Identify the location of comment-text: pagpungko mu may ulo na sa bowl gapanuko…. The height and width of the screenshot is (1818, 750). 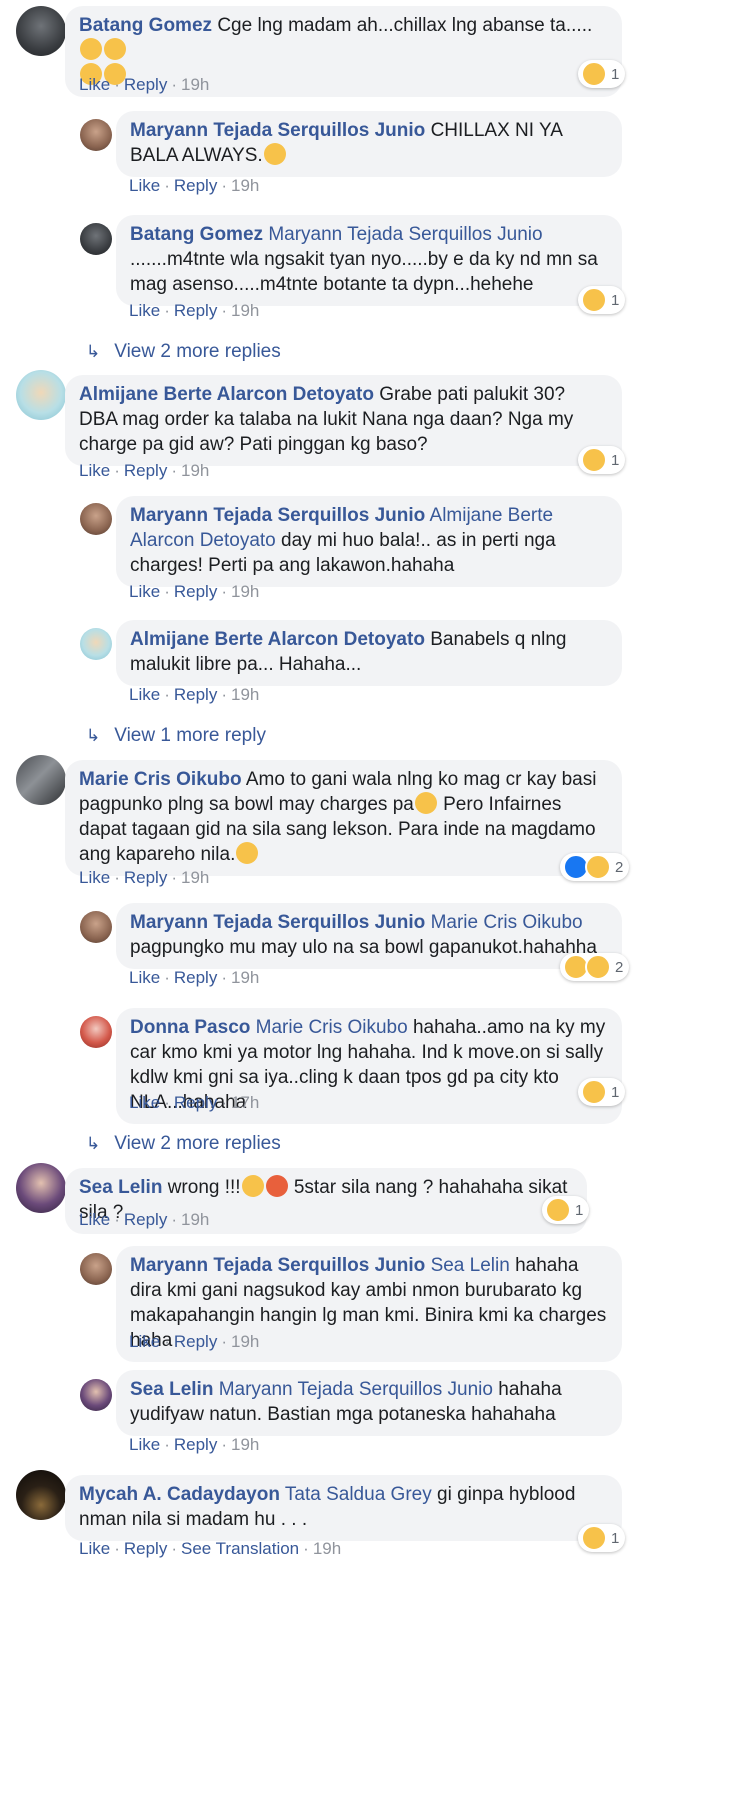
(363, 947).